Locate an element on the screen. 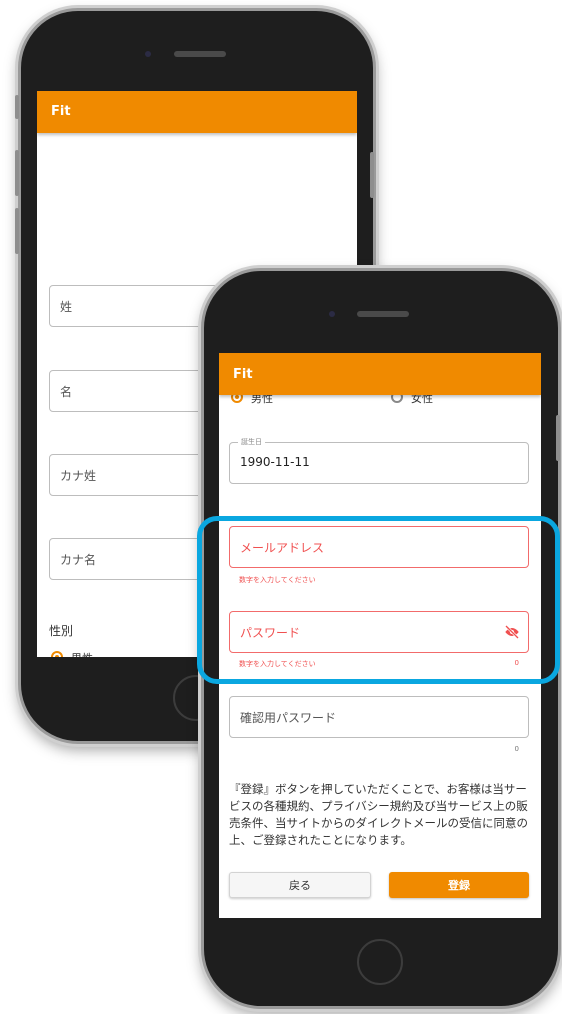  register-button-label: 登録 is located at coordinates (459, 885).